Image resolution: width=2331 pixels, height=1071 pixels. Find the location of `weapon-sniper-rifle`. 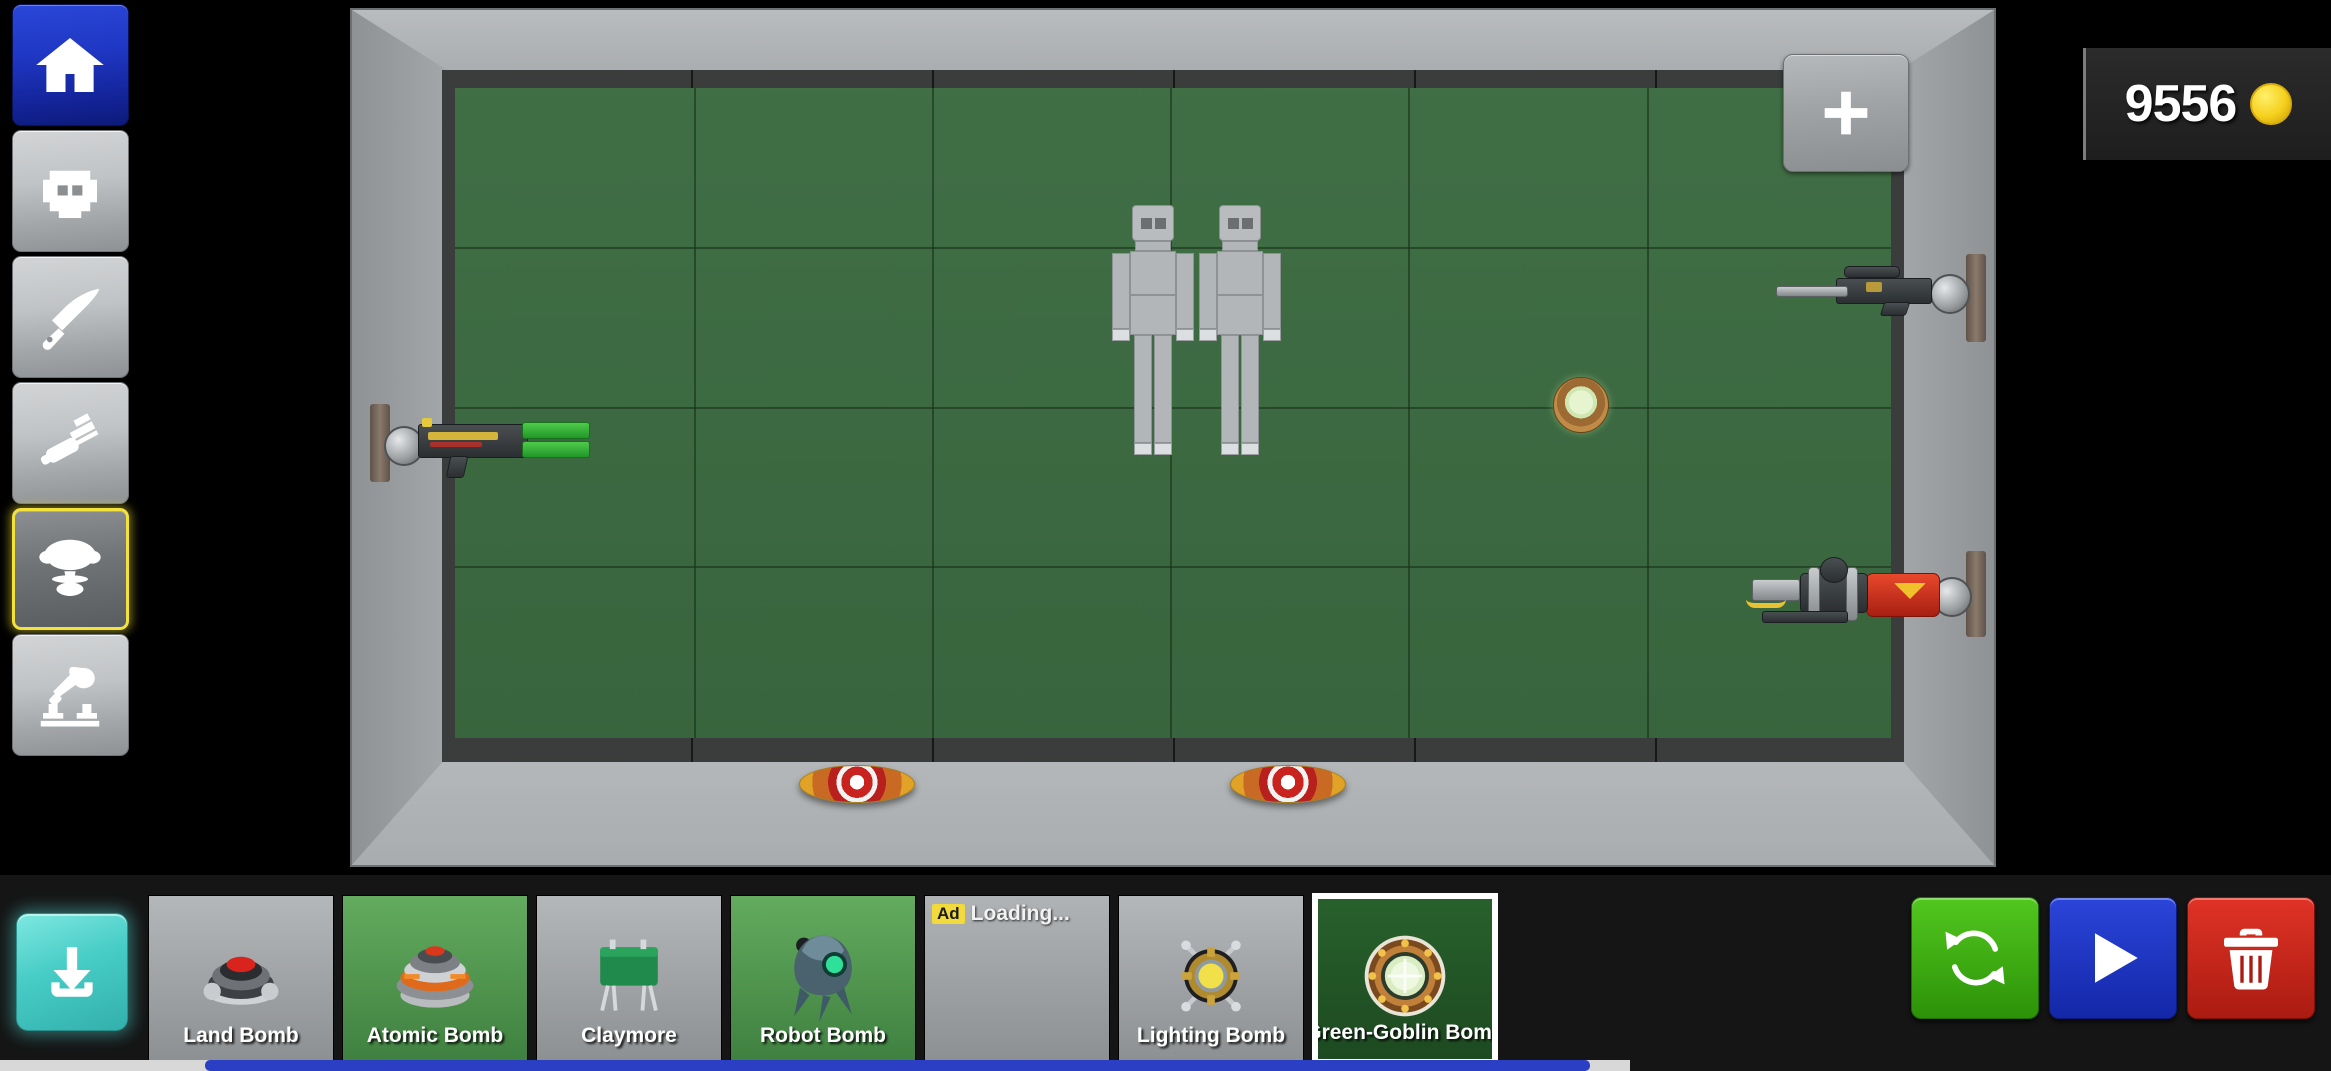

weapon-sniper-rifle is located at coordinates (1871, 298).